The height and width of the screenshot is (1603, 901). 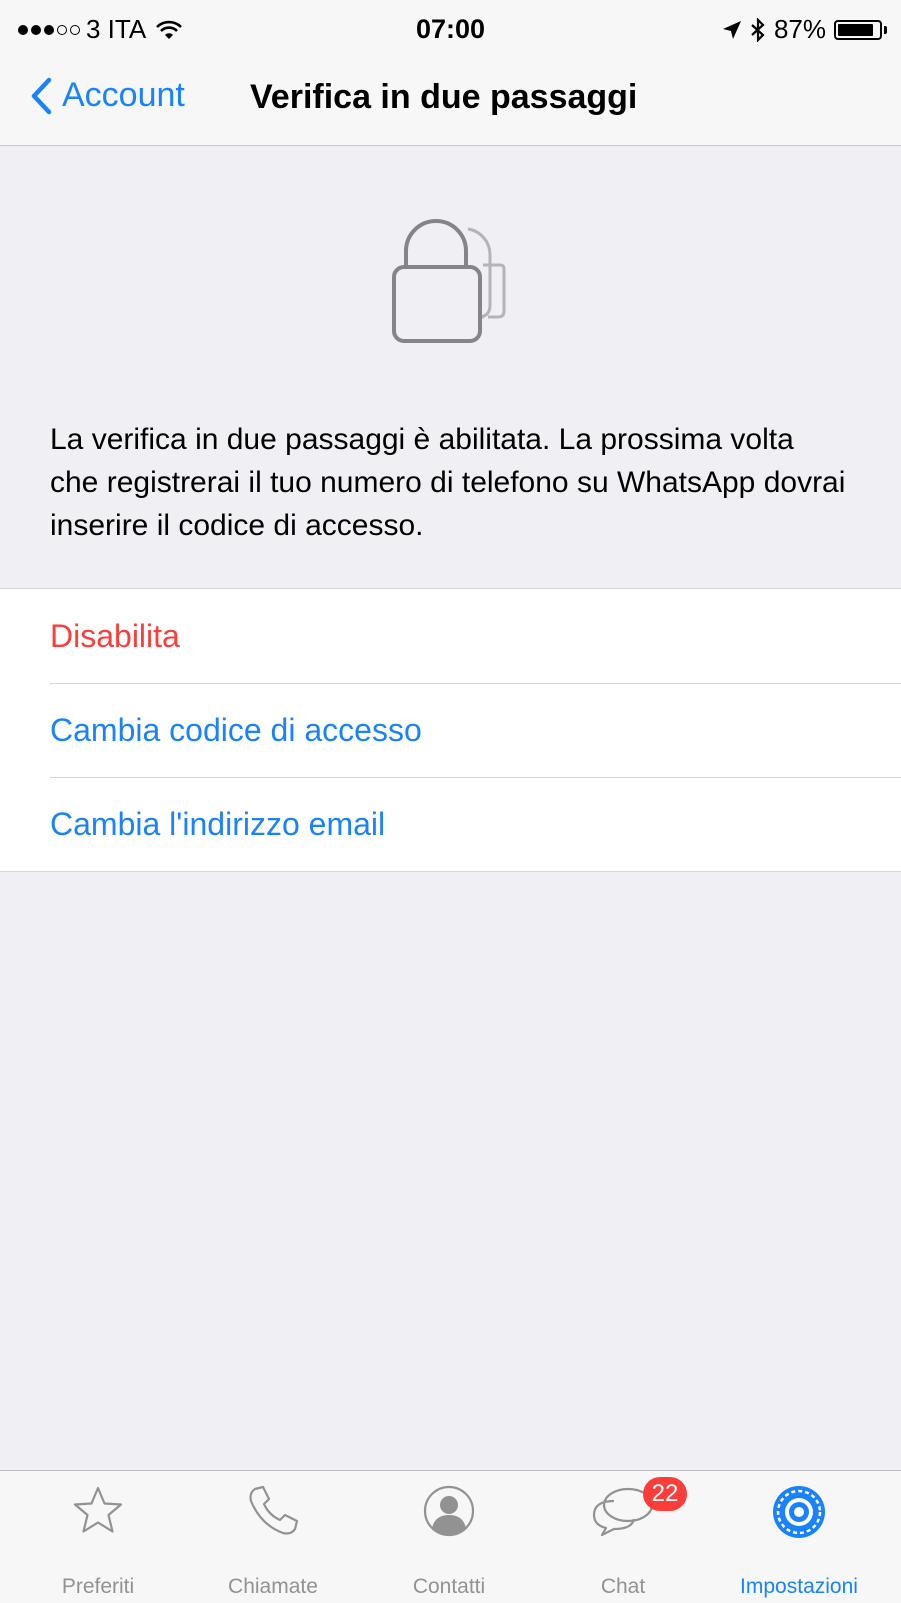 I want to click on back-button-label: Account, so click(x=123, y=95).